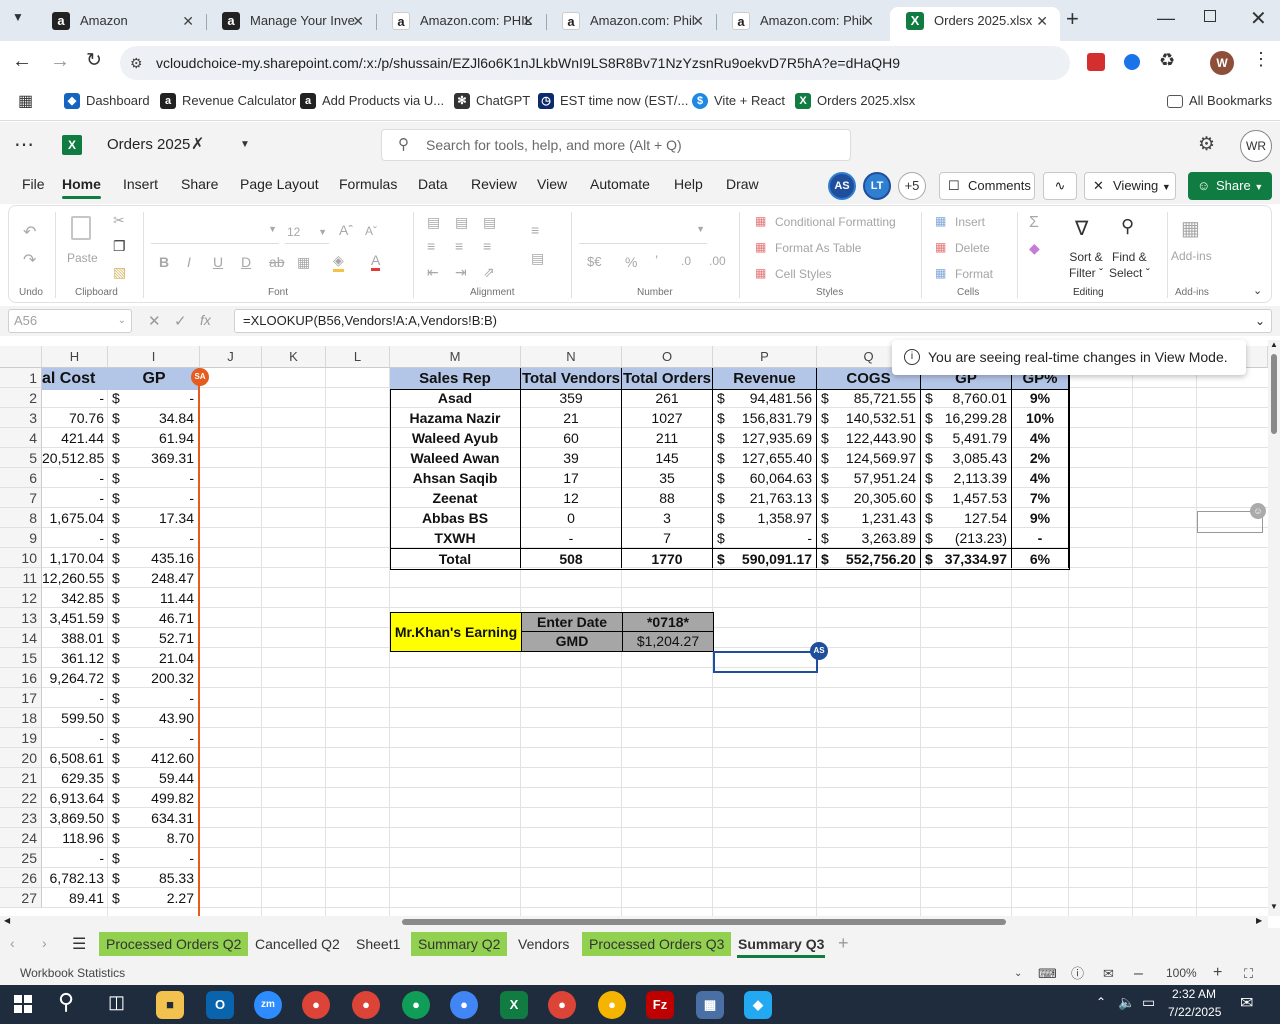  I want to click on minimize-icon: —, so click(1166, 18).